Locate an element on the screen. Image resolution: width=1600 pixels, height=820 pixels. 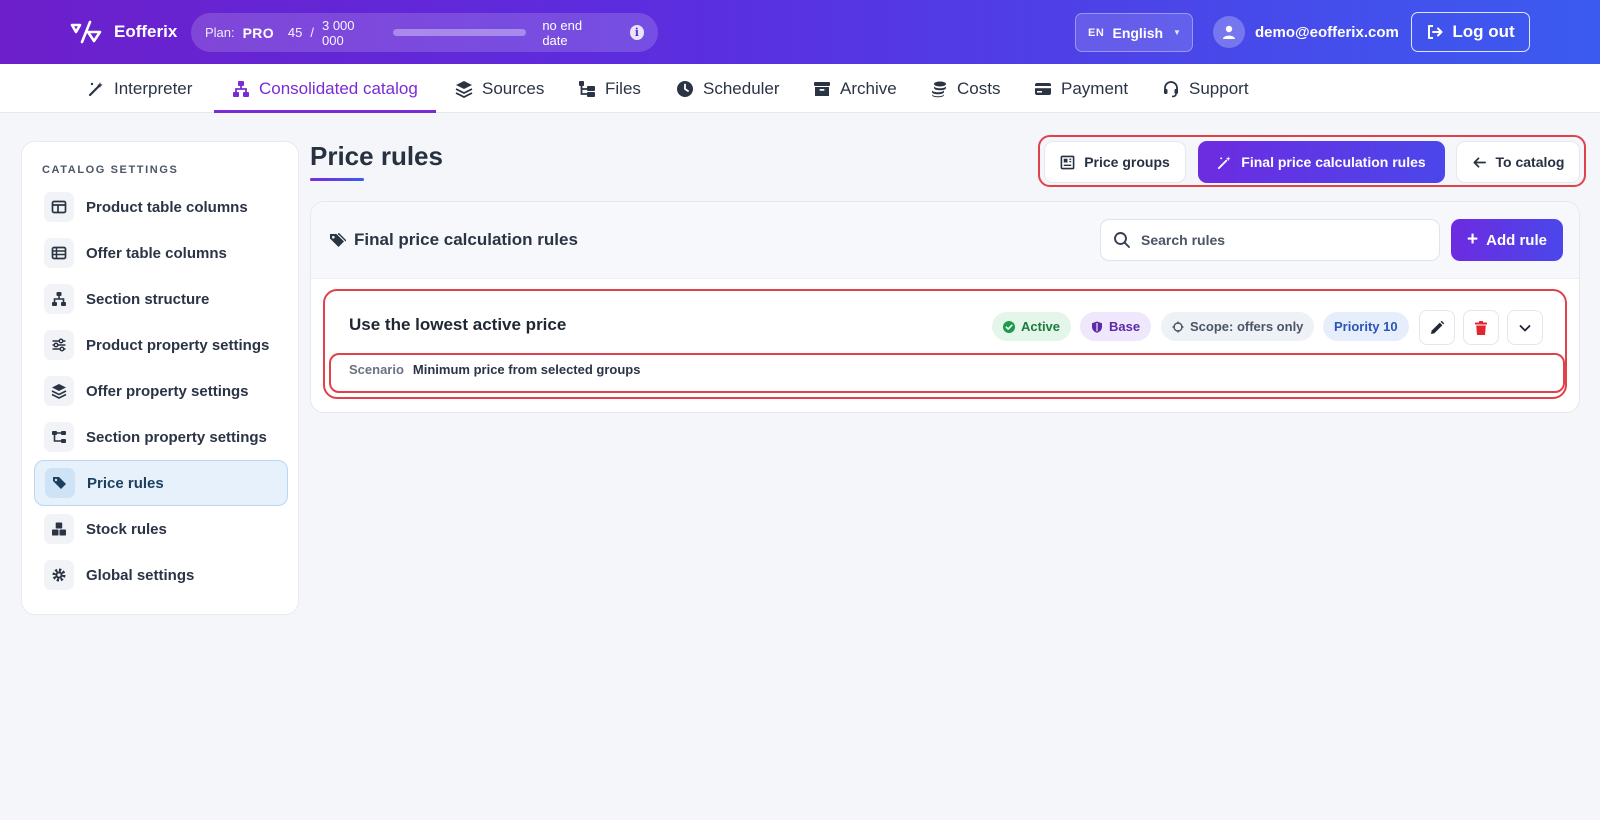
plan-expiry: no end date is located at coordinates (562, 32).